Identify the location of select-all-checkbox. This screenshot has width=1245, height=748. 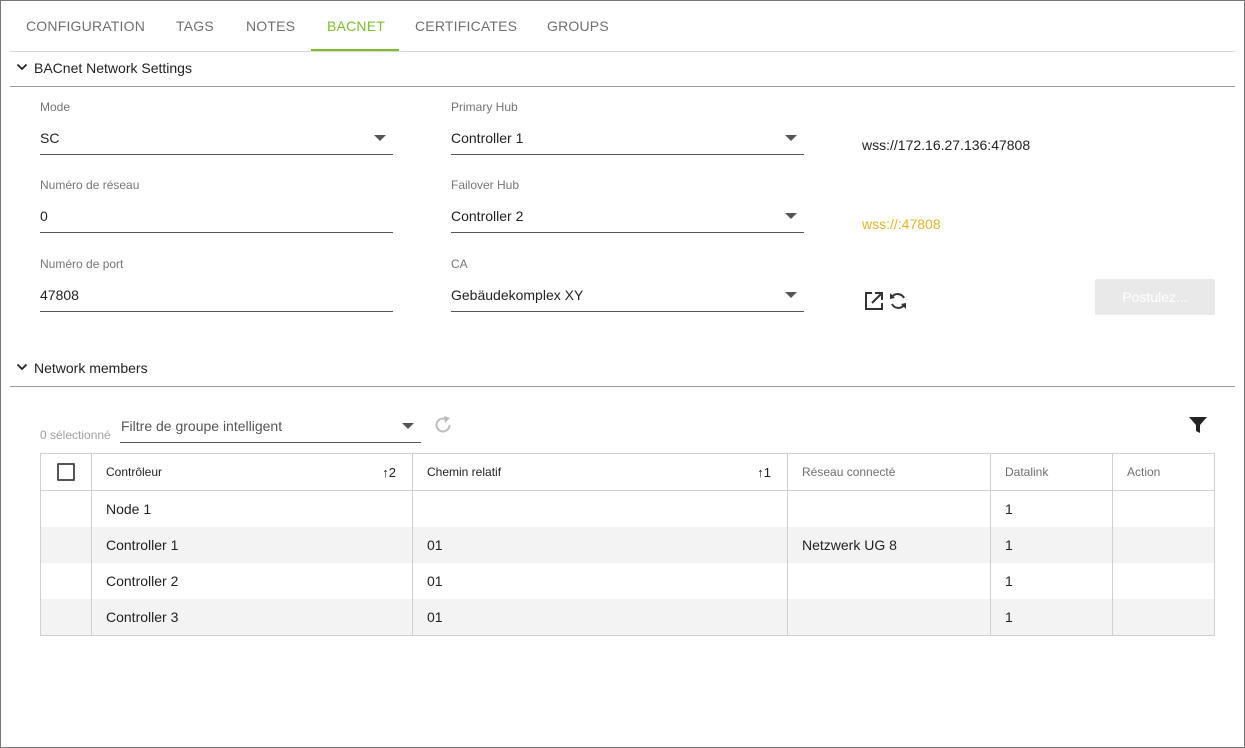
(66, 472).